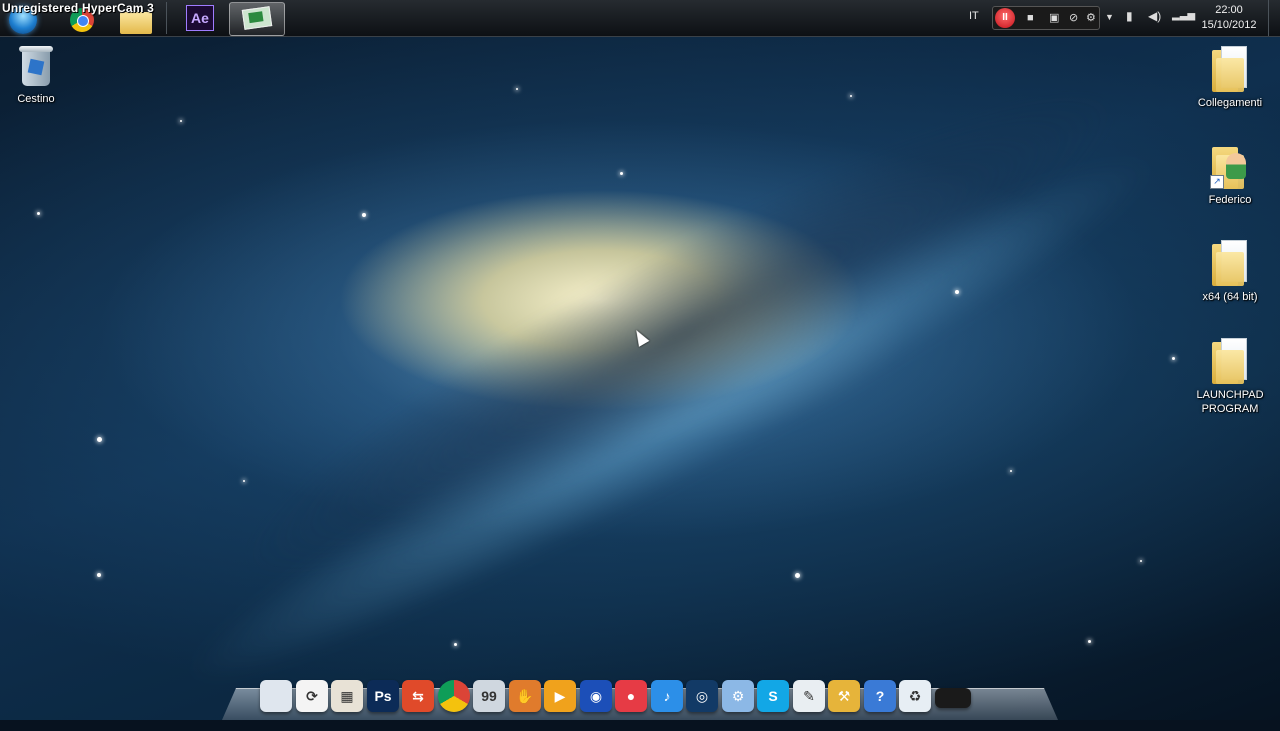 The height and width of the screenshot is (731, 1280). What do you see at coordinates (418, 696) in the screenshot?
I see `updater-icon: ⇆` at bounding box center [418, 696].